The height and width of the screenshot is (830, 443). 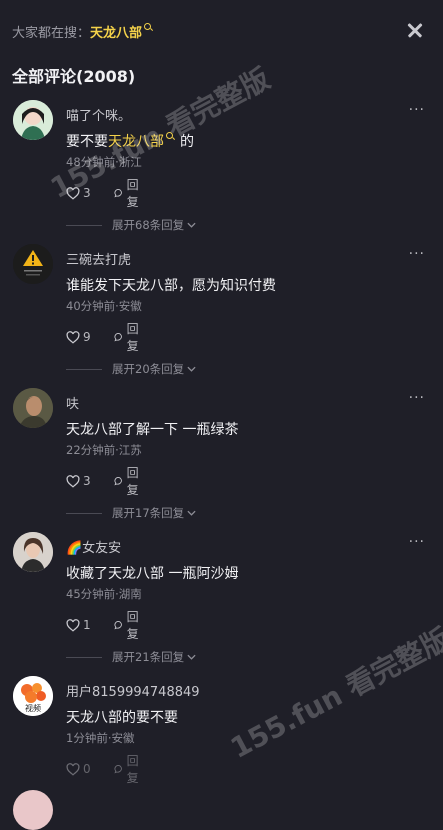 I want to click on like-button: 1, so click(x=78, y=625).